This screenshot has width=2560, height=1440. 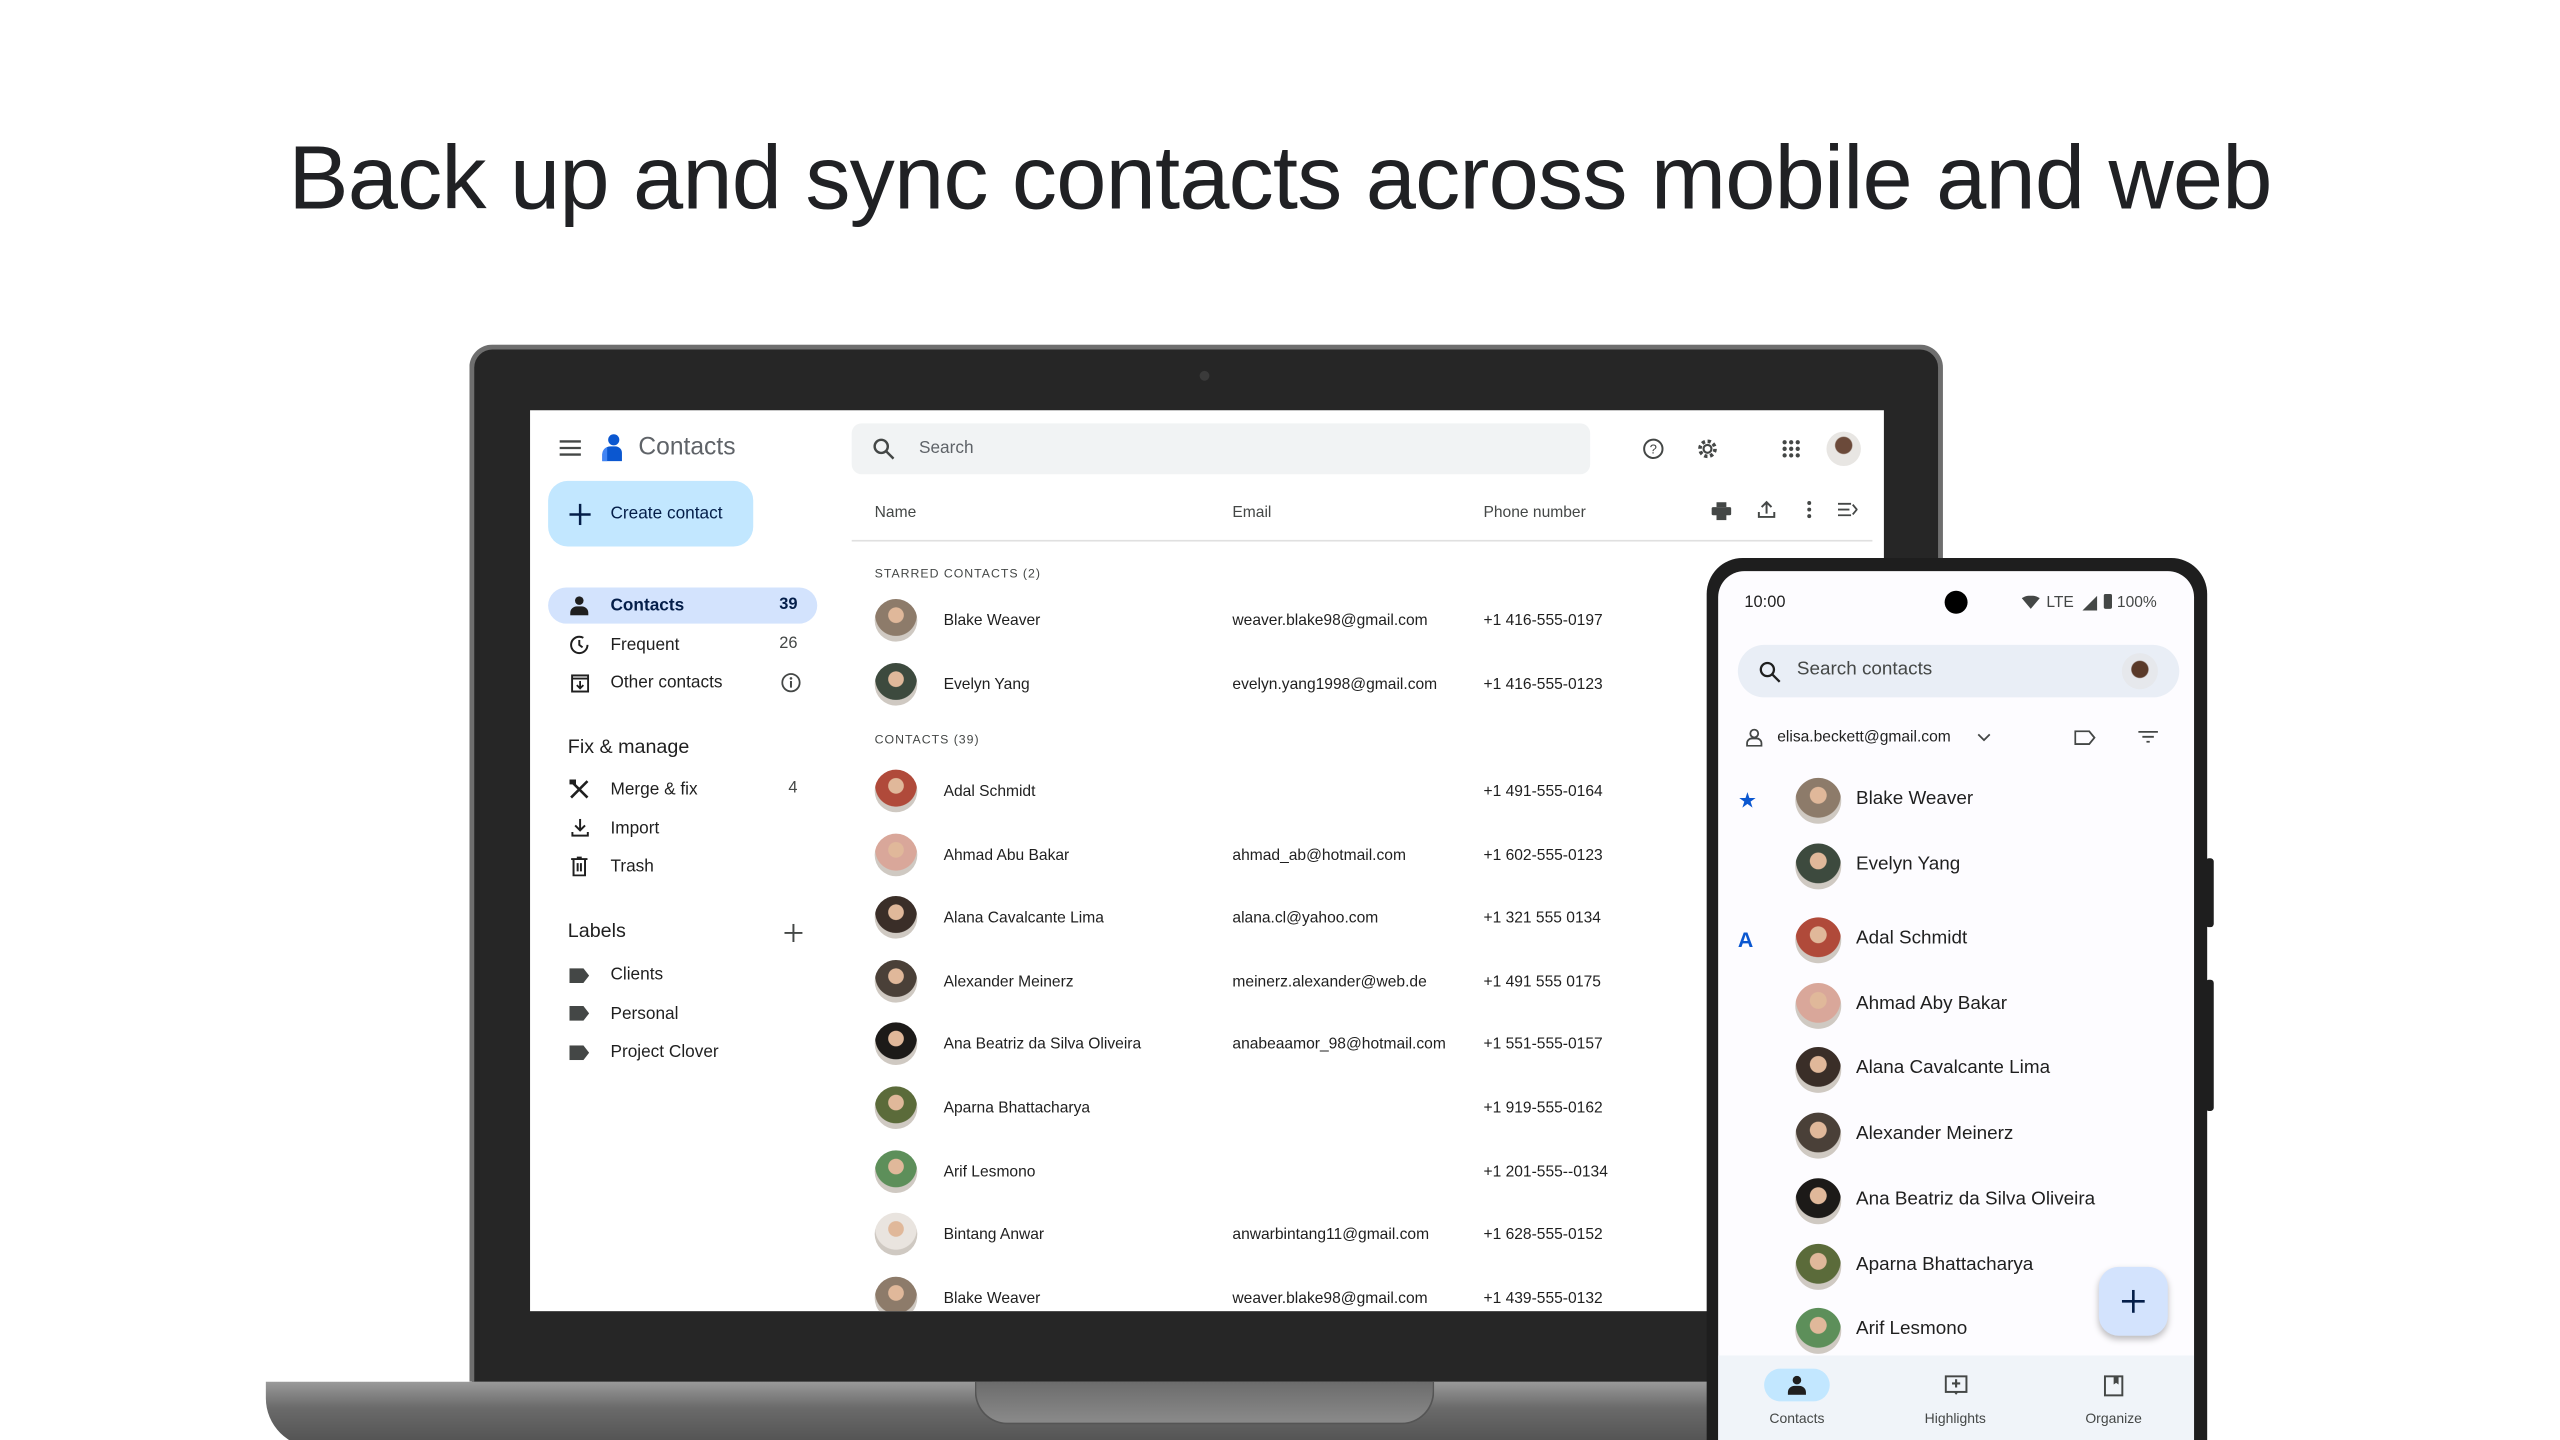 What do you see at coordinates (664, 1052) in the screenshot?
I see `label-item-label: Project Clover` at bounding box center [664, 1052].